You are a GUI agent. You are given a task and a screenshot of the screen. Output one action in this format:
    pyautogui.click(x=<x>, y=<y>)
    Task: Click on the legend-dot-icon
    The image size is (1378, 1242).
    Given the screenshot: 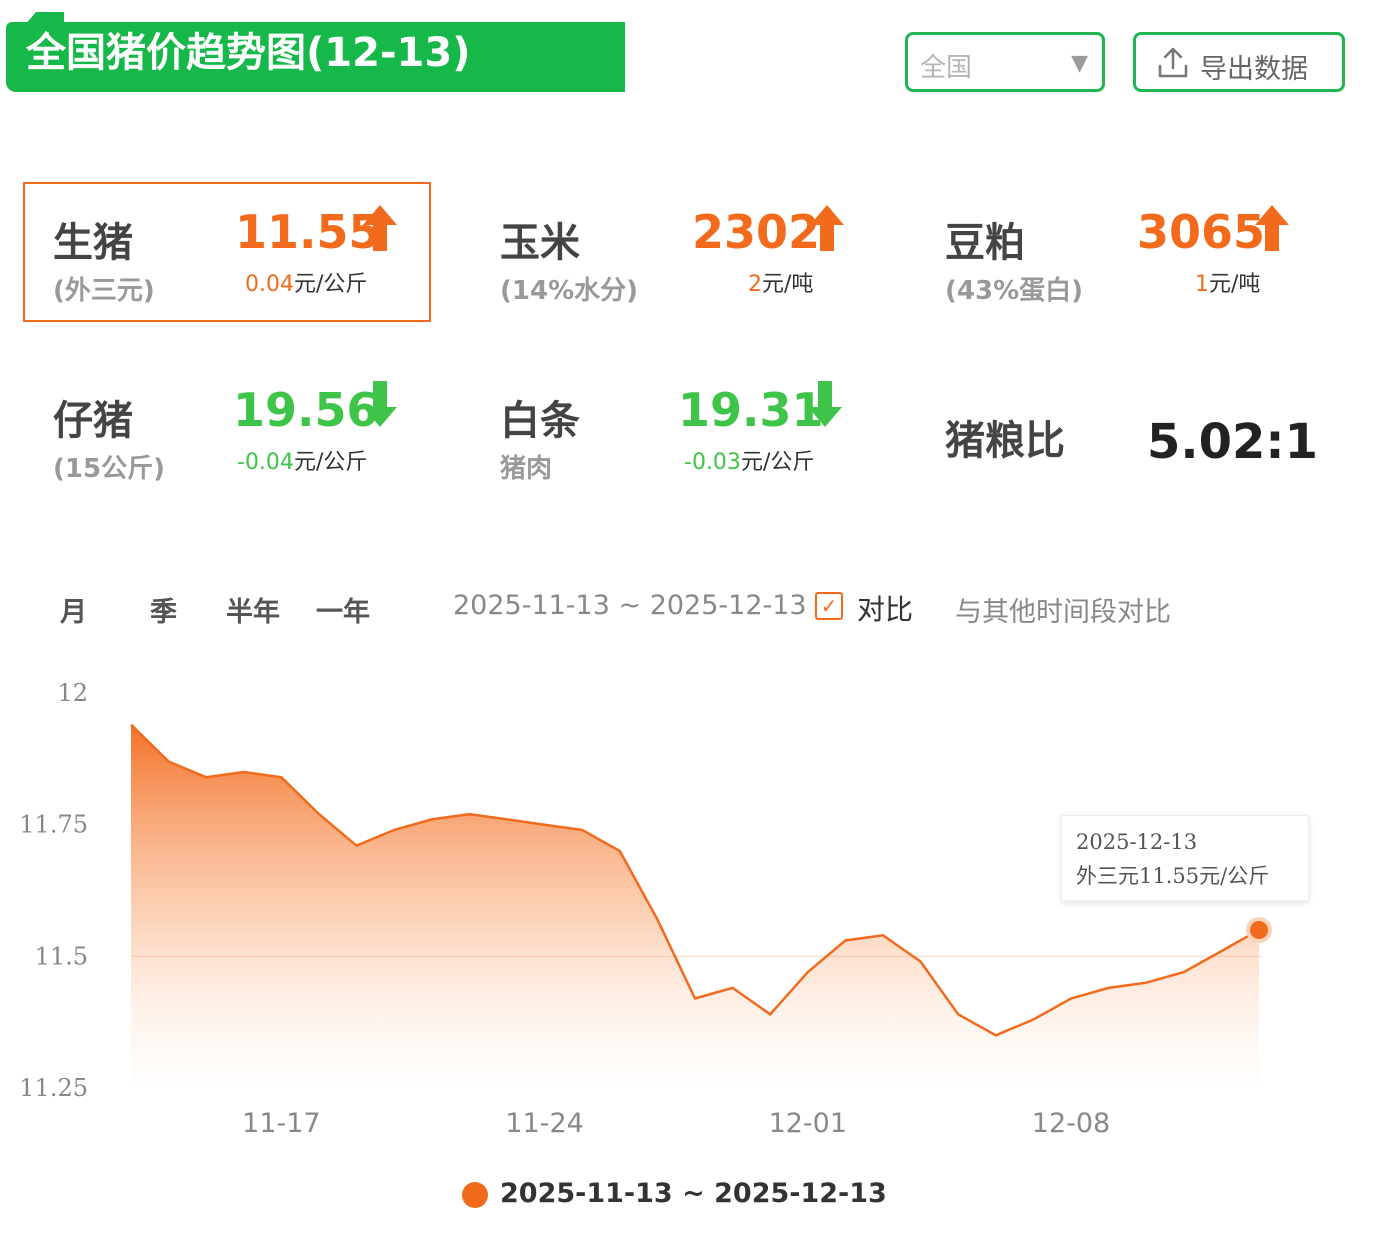 What is the action you would take?
    pyautogui.click(x=475, y=1195)
    